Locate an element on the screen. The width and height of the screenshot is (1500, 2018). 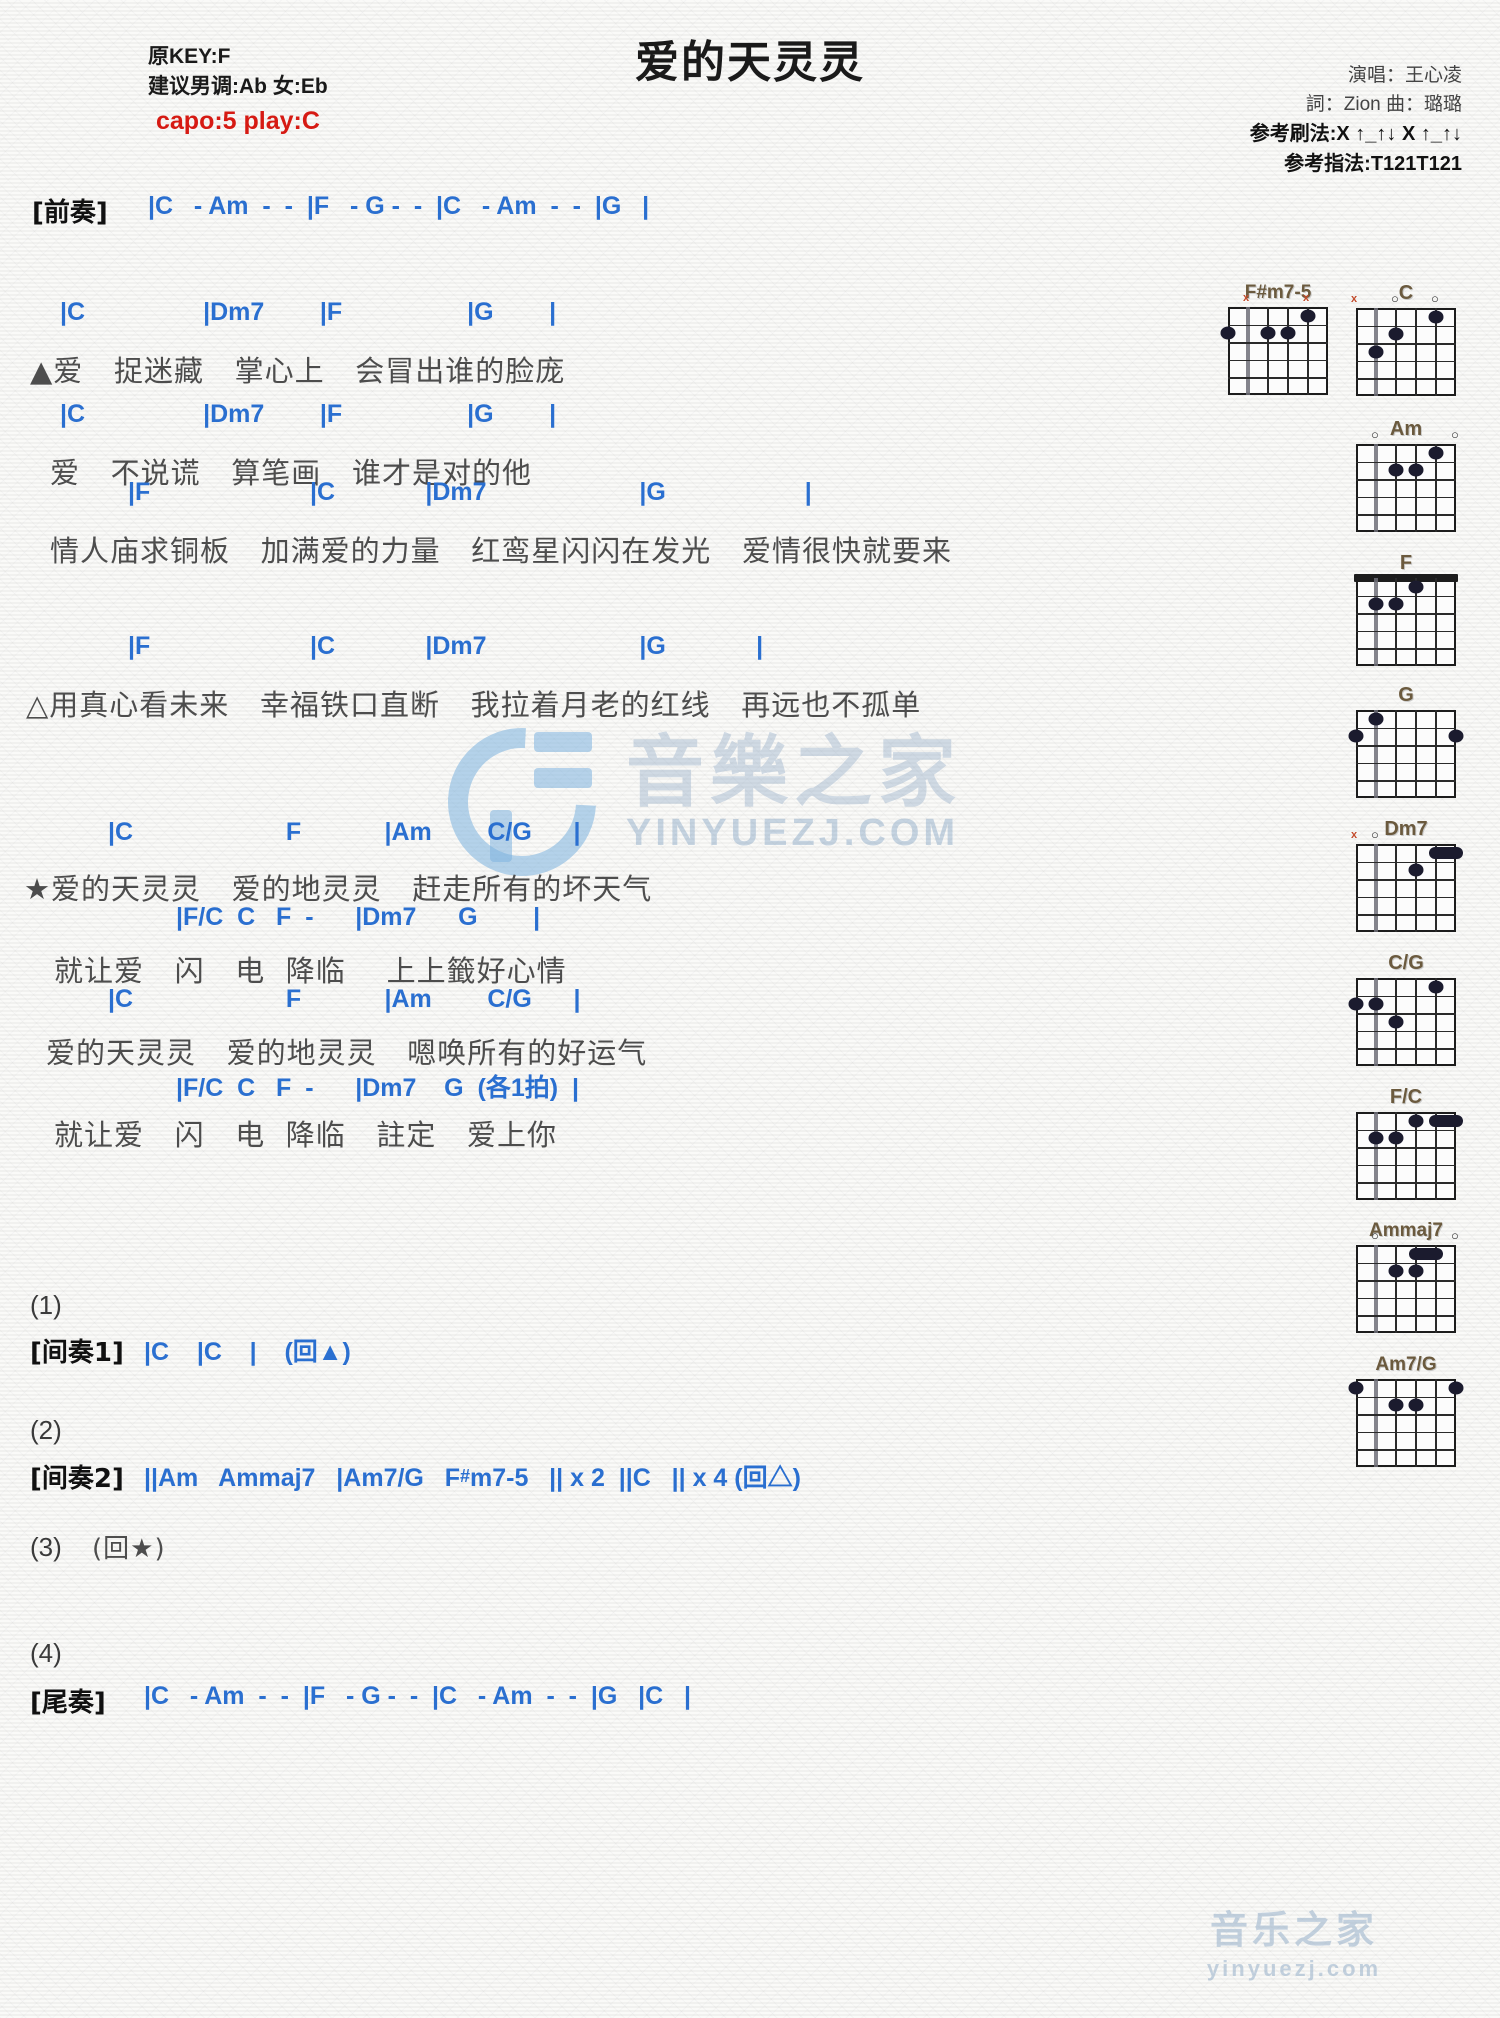
intro-label: [前奏] is located at coordinates (70, 213).